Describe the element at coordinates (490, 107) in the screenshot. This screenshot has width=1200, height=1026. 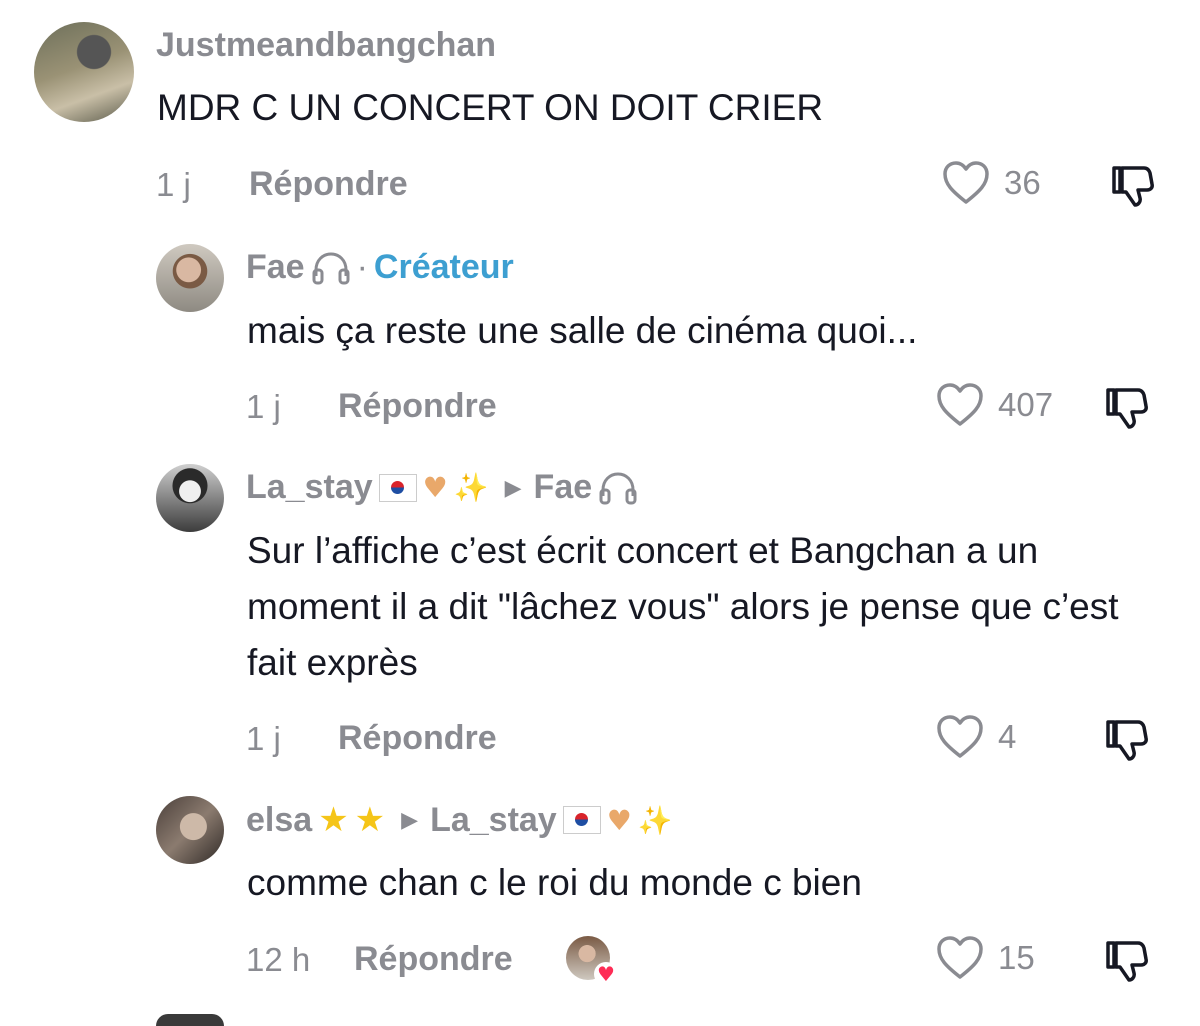
I see `comment-text: MDR C UN CONCERT ON DOIT CRIER` at that location.